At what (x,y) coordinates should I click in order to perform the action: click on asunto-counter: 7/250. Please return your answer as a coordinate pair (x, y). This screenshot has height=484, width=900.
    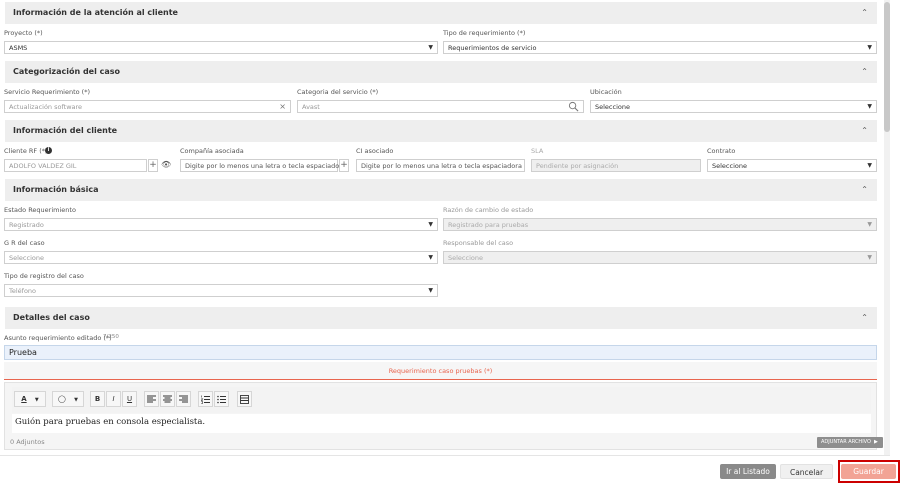
    Looking at the image, I should click on (111, 337).